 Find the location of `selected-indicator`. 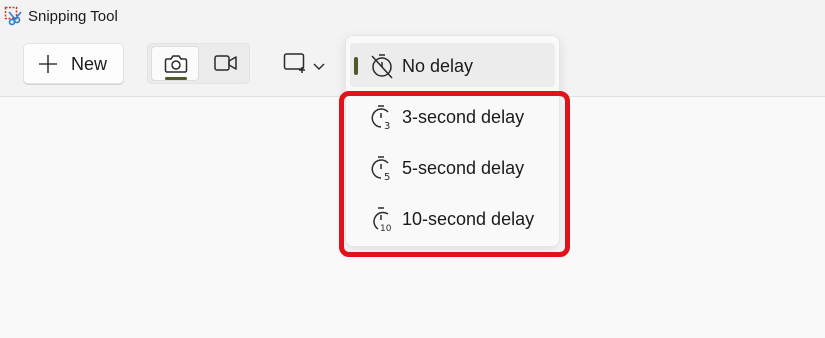

selected-indicator is located at coordinates (356, 66).